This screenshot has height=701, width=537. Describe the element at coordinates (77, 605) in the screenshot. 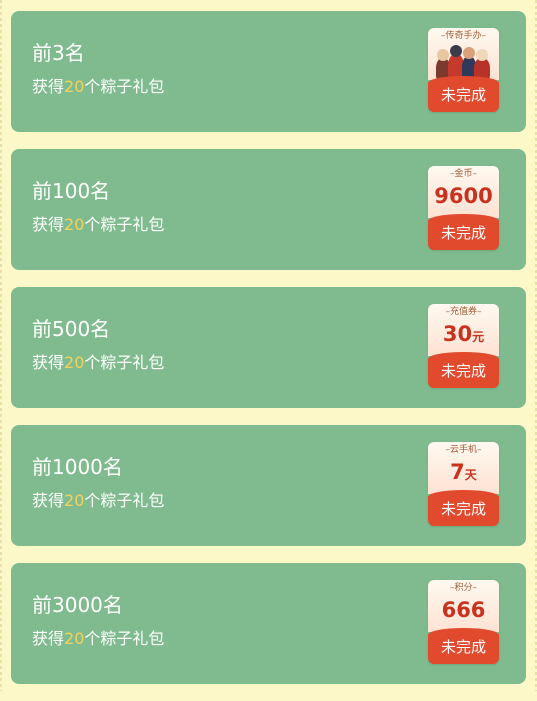

I see `rank-title: 前3000名` at that location.